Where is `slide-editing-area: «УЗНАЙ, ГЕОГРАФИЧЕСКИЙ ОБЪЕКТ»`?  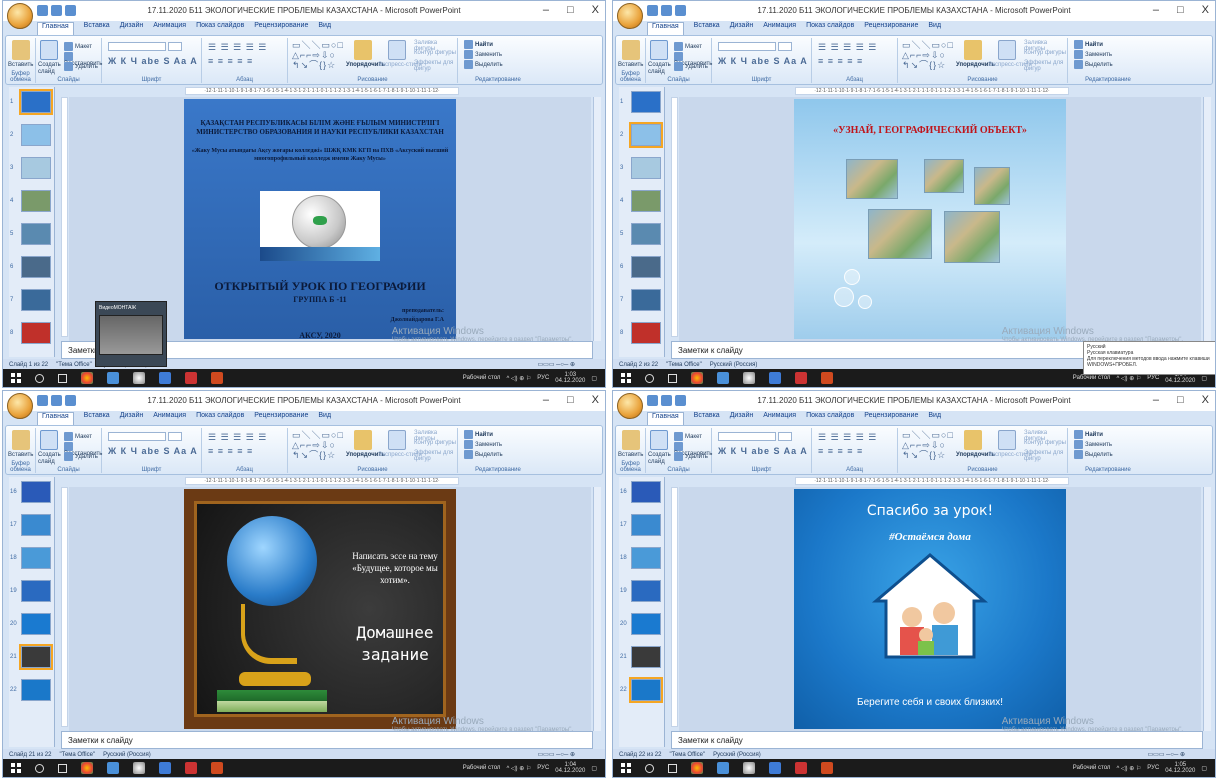 slide-editing-area: «УЗНАЙ, ГЕОГРАФИЧЕСКИЙ ОБЪЕКТ» is located at coordinates (940, 219).